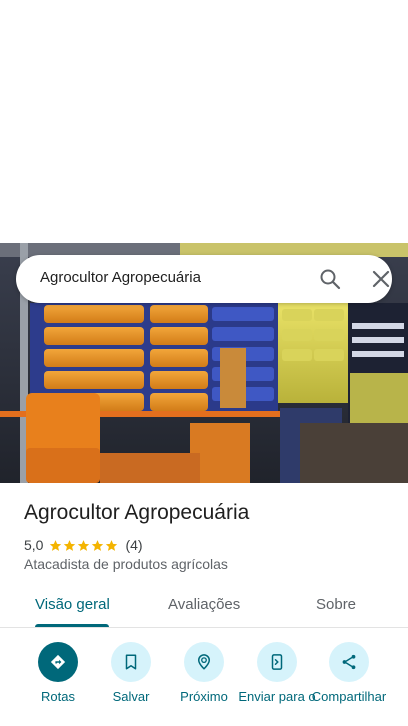 The image size is (408, 726). Describe the element at coordinates (204, 279) in the screenshot. I see `search-bar: Agrocultor Agropecuária` at that location.